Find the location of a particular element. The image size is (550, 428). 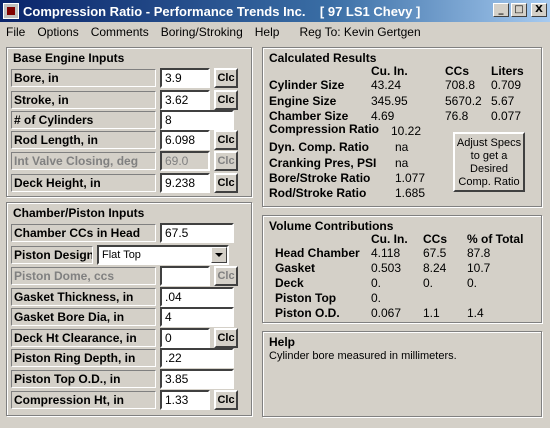

col-header-liters: Liters is located at coordinates (507, 71).